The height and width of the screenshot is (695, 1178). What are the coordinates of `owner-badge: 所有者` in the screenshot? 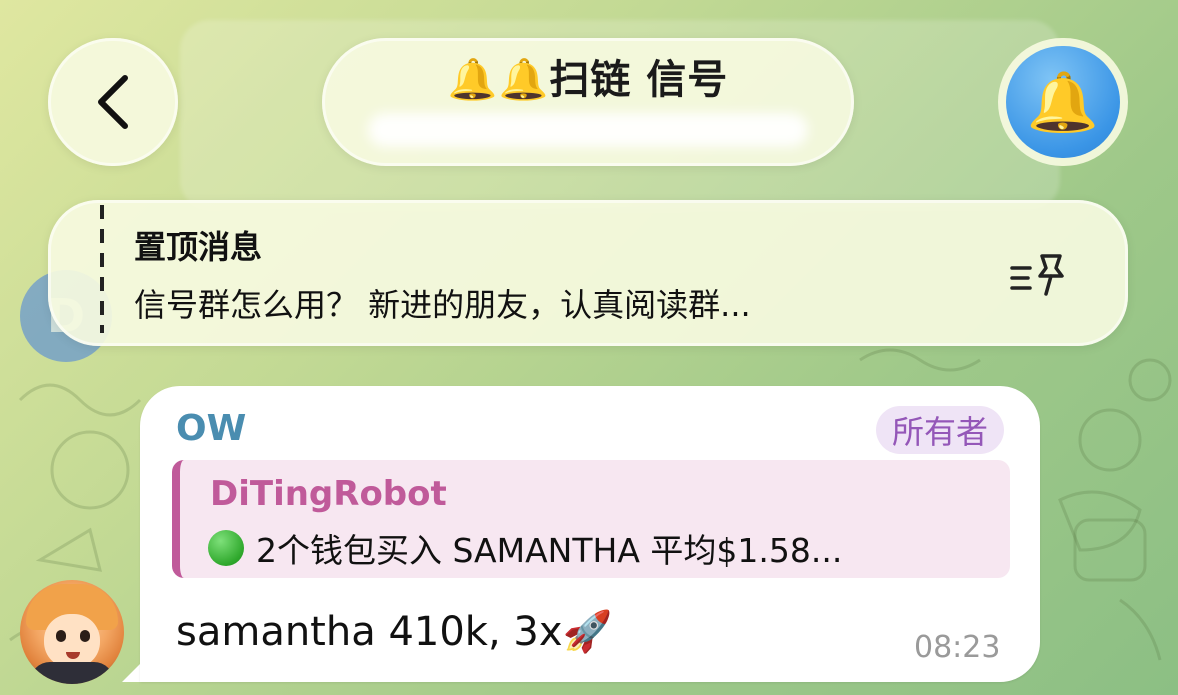 It's located at (940, 430).